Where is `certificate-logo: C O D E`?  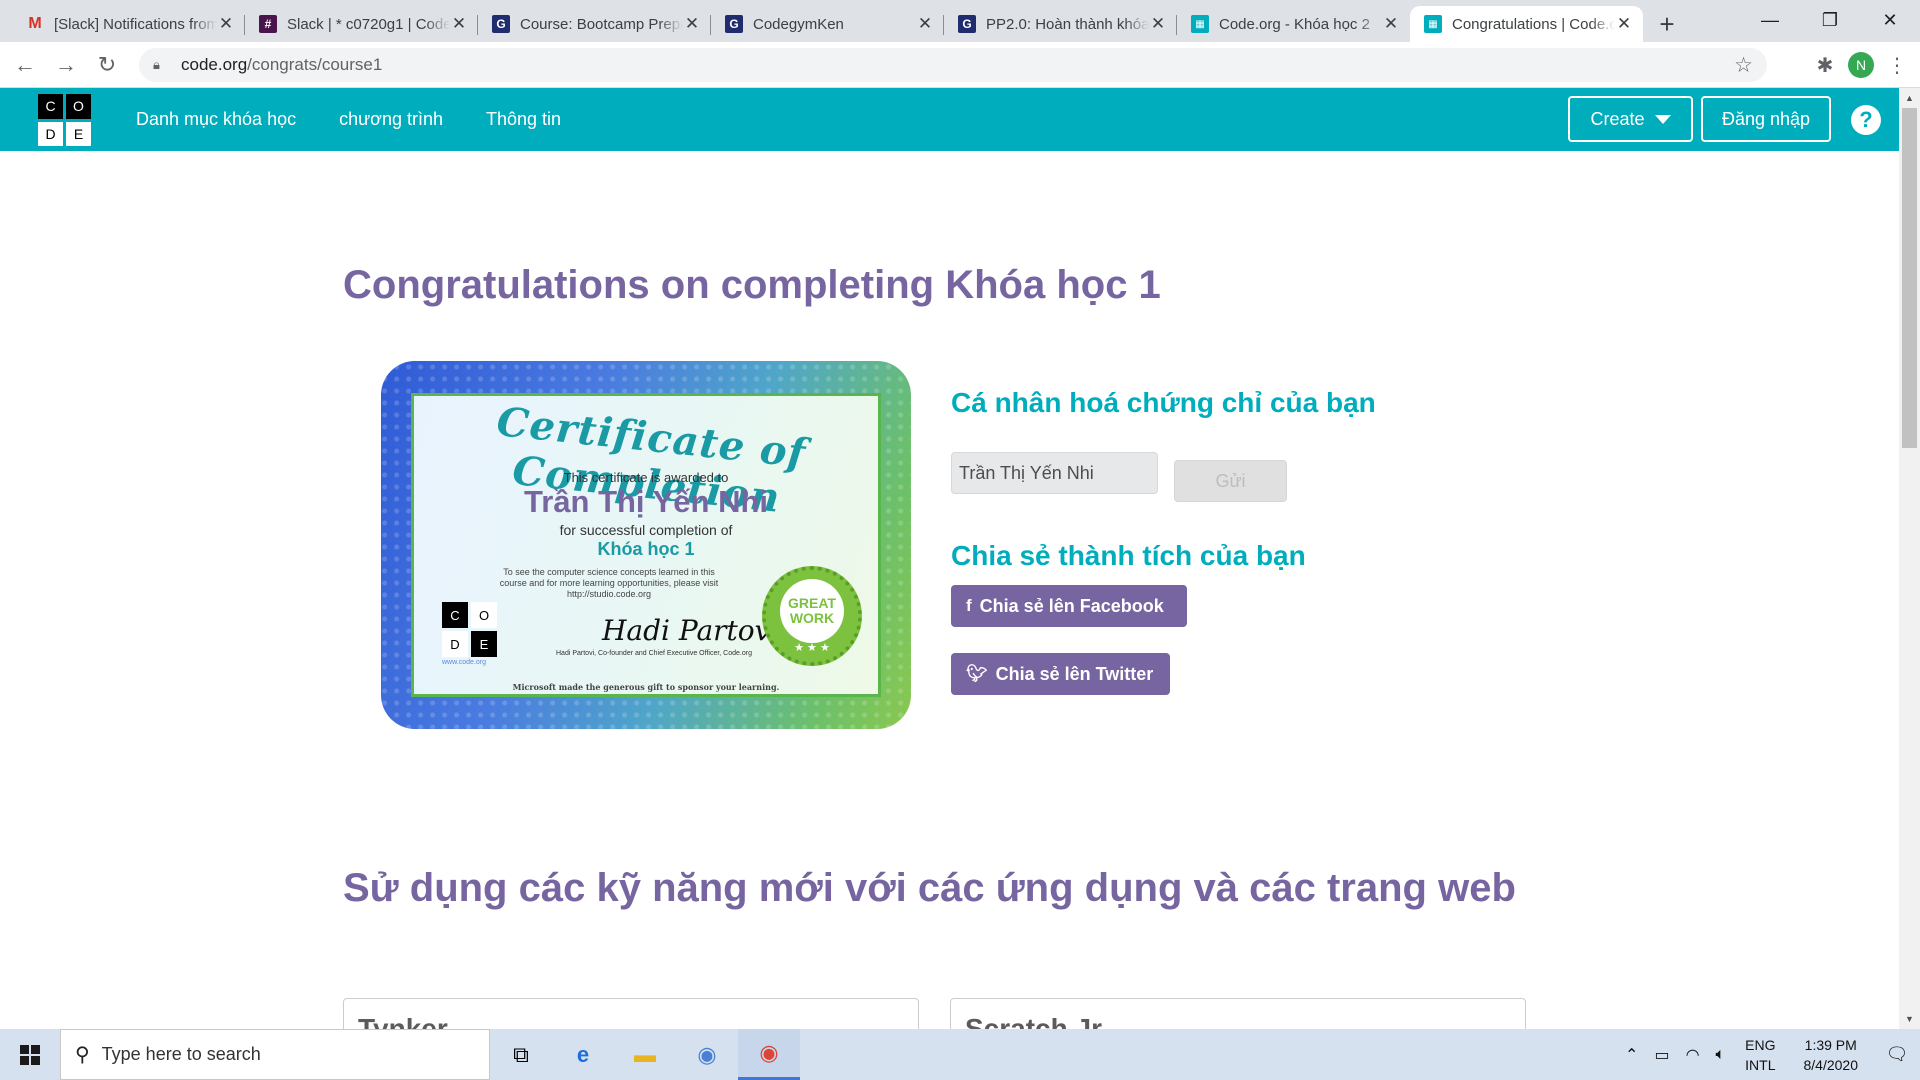
certificate-logo: C O D E is located at coordinates (469, 629).